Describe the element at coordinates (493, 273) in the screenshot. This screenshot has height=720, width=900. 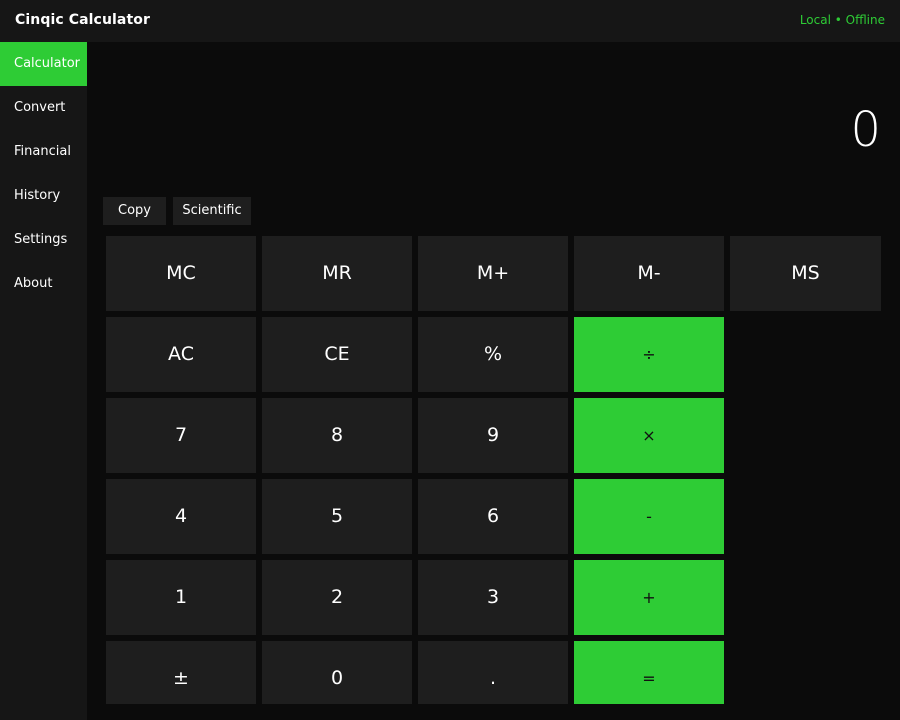
I see `memory-add-button: M+` at that location.